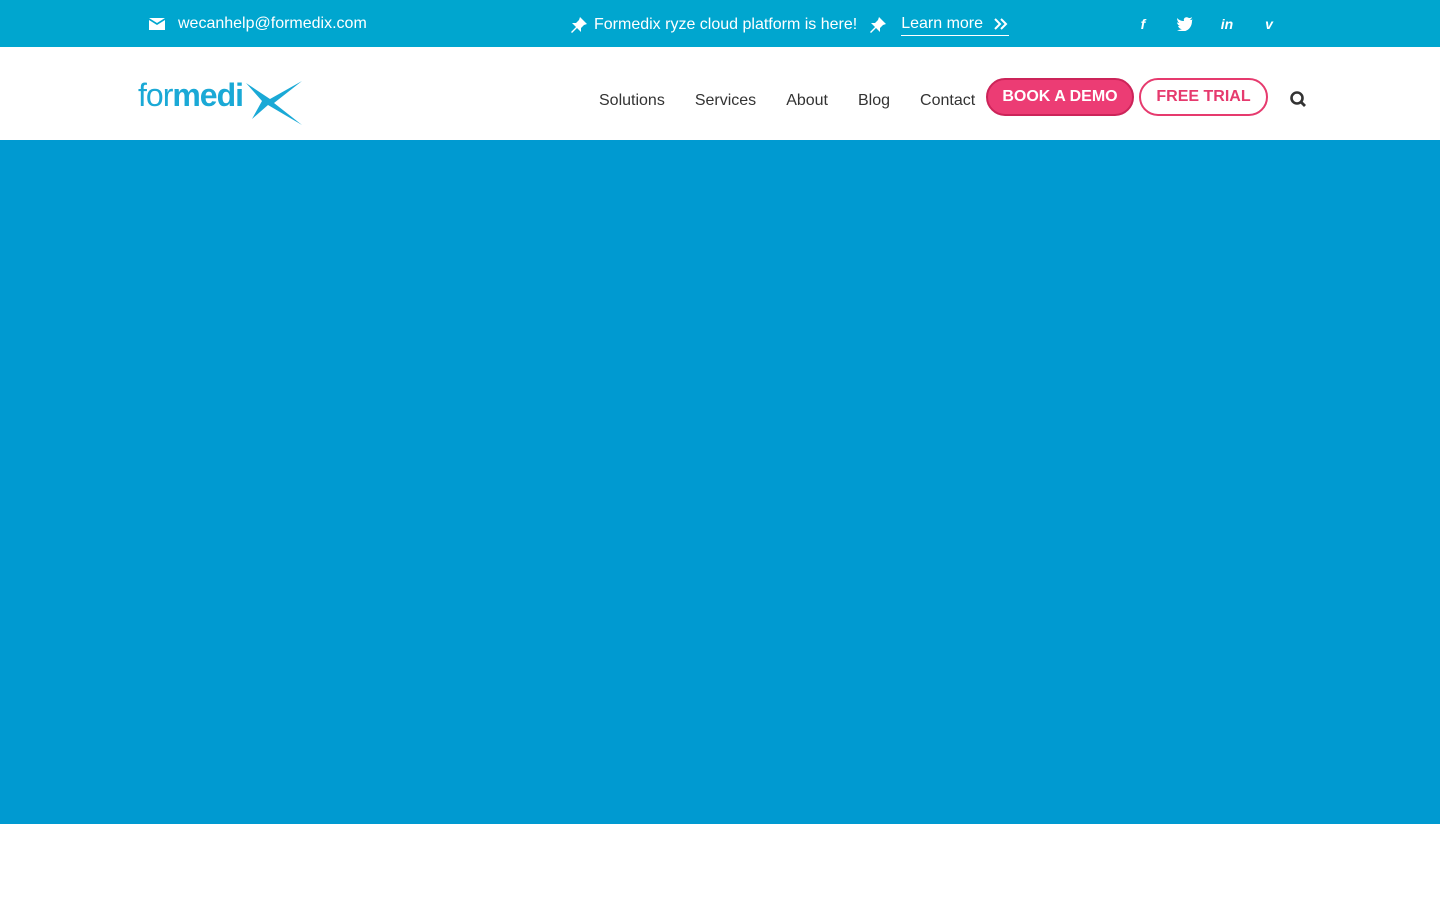  Describe the element at coordinates (1203, 97) in the screenshot. I see `free-trial-button: FREE TRIAL` at that location.